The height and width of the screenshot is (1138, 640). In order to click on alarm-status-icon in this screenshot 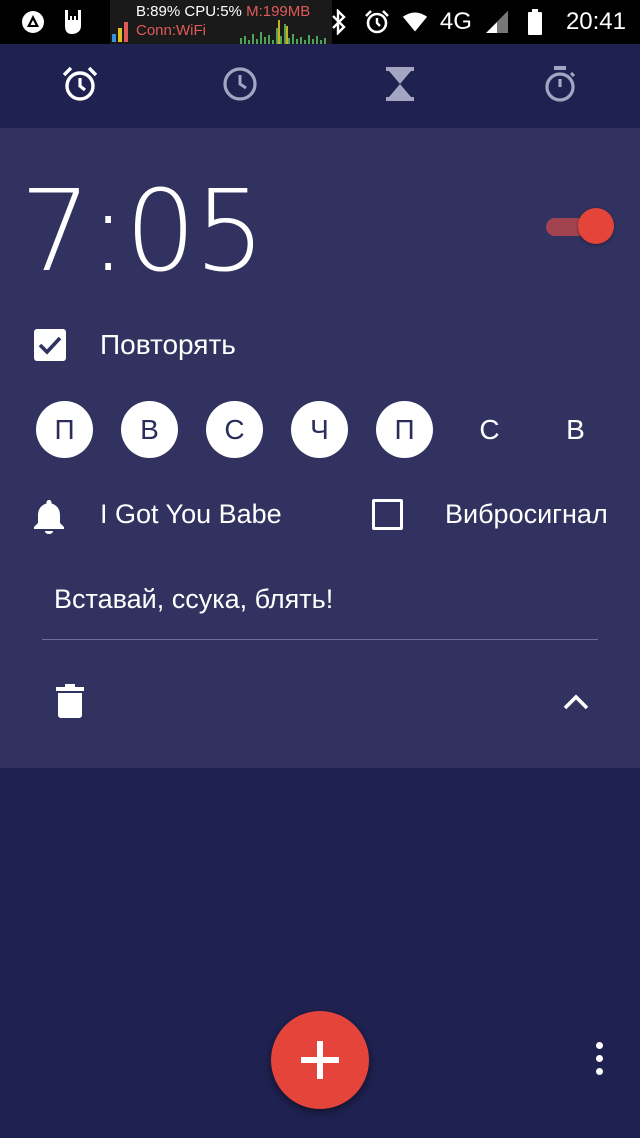, I will do `click(377, 22)`.